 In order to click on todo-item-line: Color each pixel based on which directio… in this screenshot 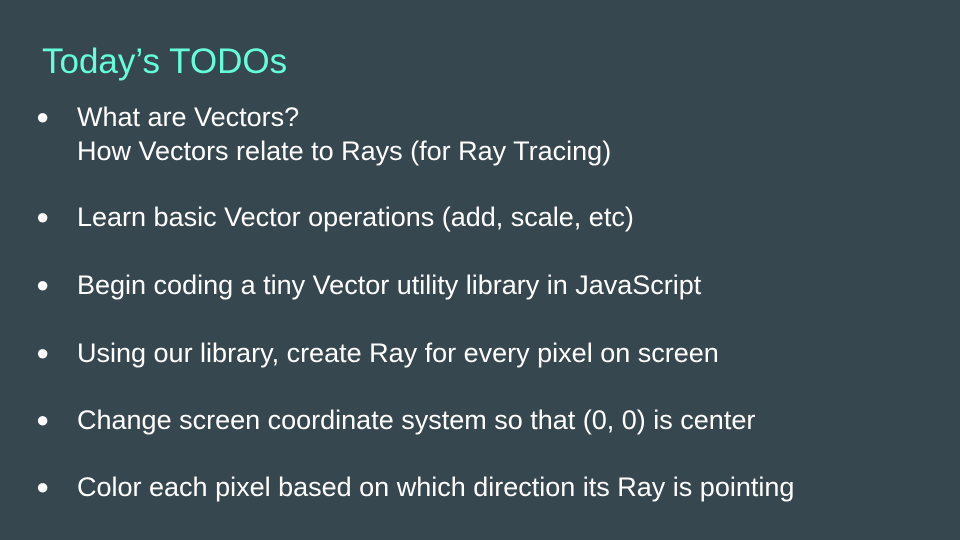, I will do `click(436, 487)`.